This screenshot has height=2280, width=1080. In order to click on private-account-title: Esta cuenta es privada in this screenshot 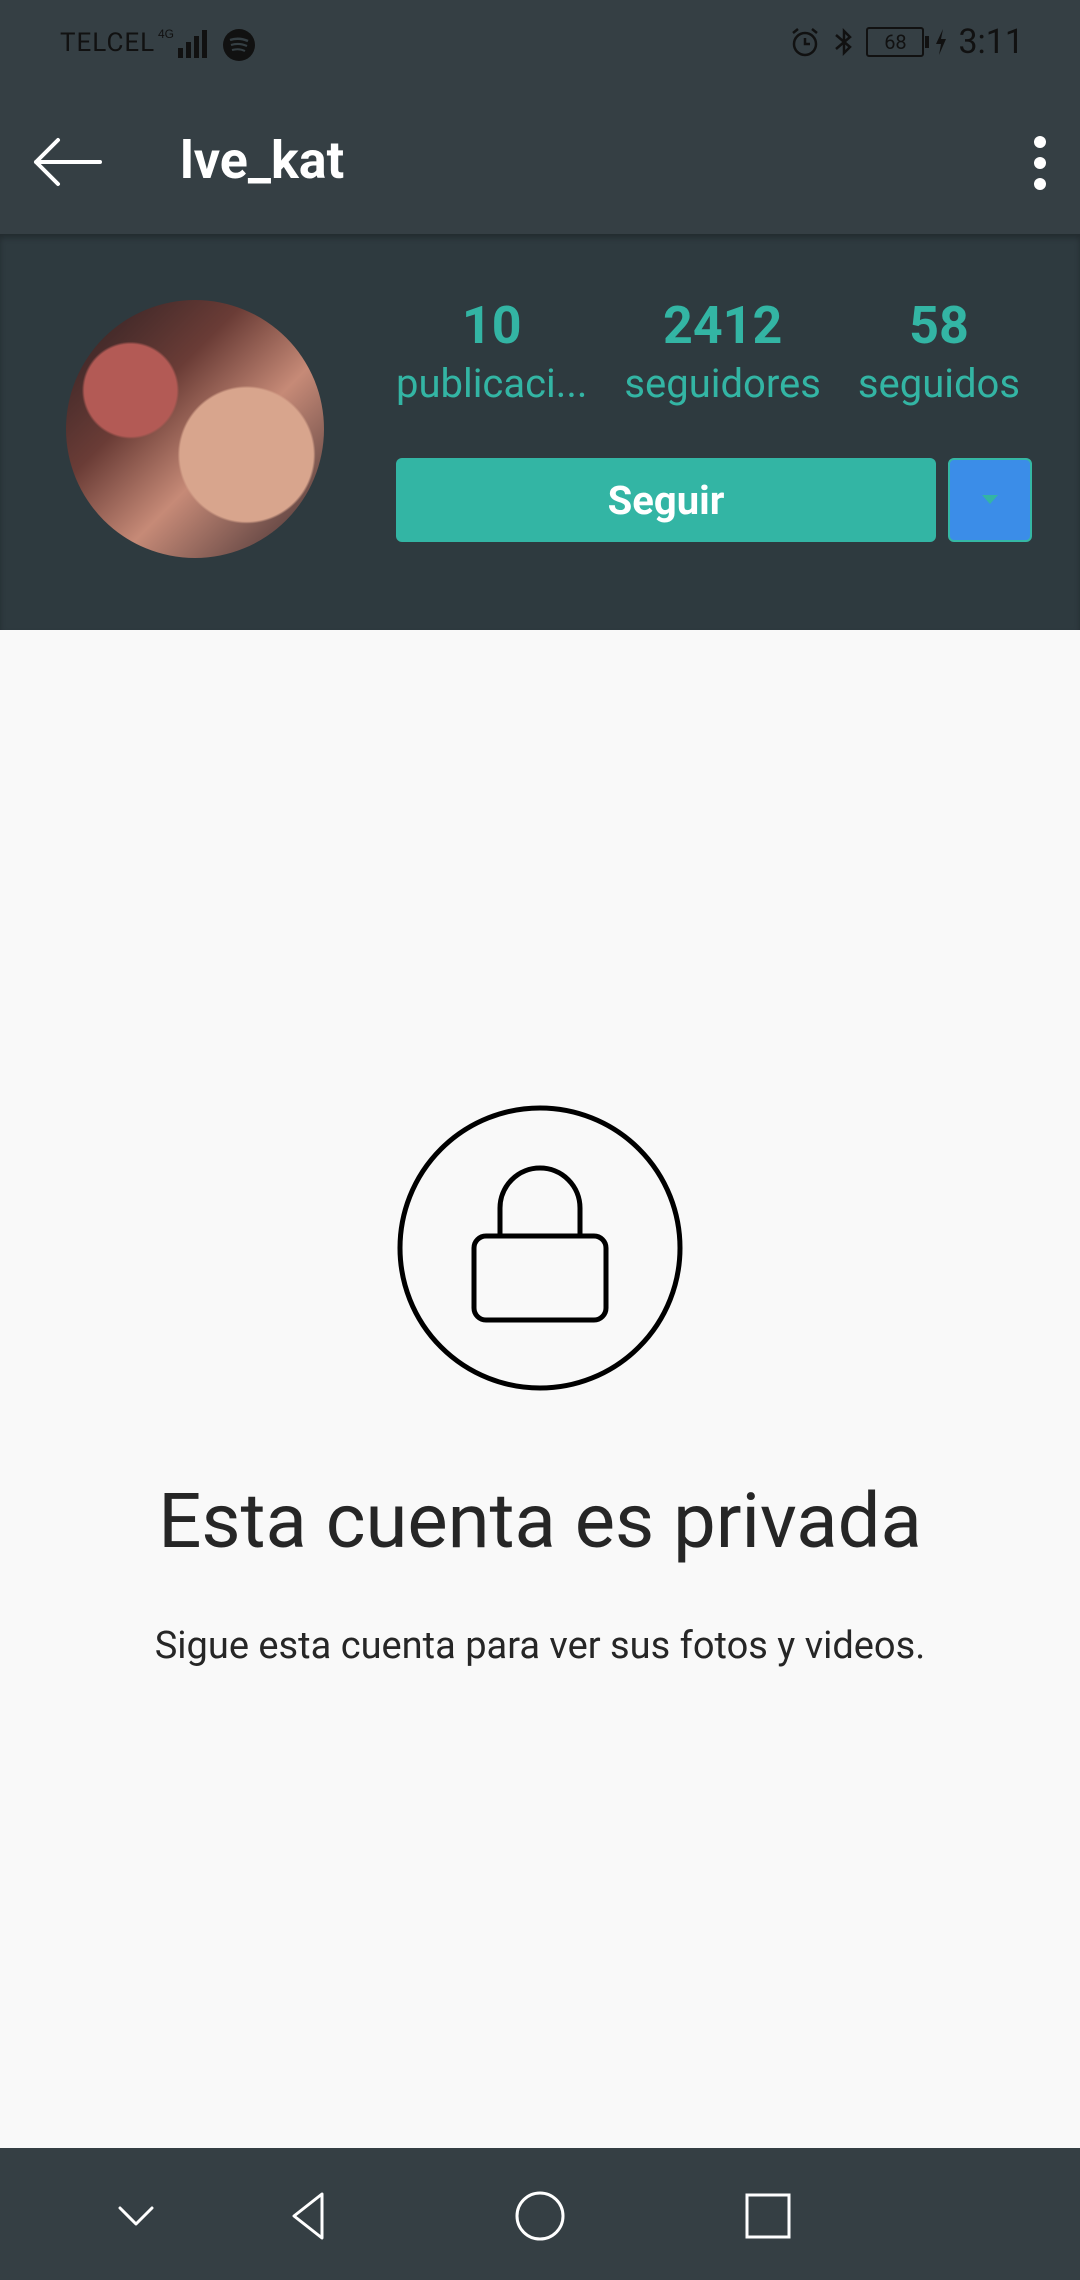, I will do `click(540, 1521)`.